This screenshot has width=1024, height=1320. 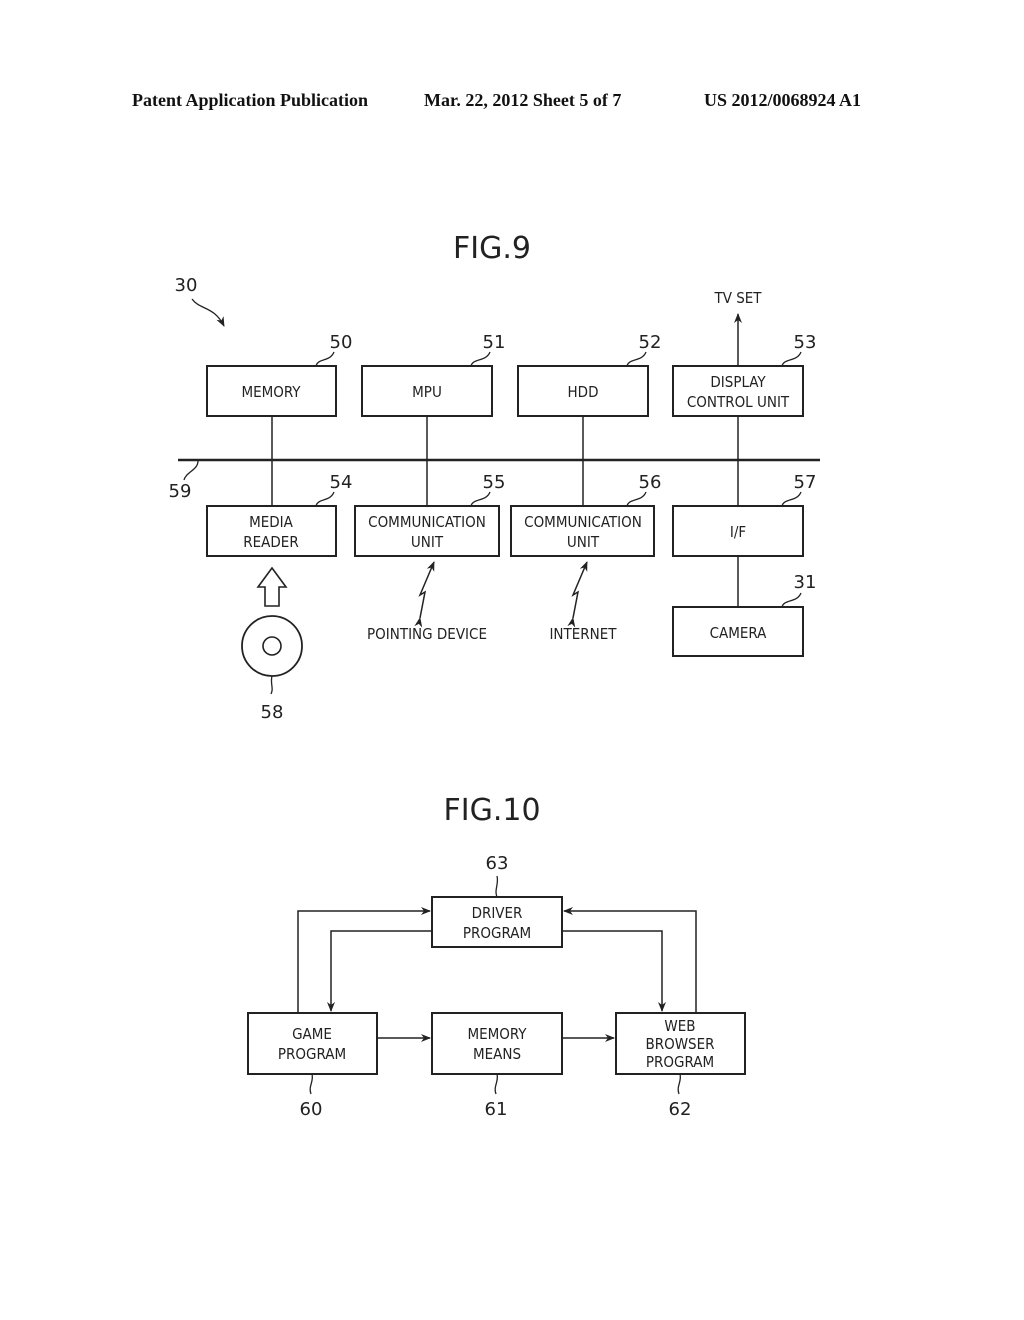 What do you see at coordinates (427, 392) in the screenshot?
I see `block-mpu-label: MPU` at bounding box center [427, 392].